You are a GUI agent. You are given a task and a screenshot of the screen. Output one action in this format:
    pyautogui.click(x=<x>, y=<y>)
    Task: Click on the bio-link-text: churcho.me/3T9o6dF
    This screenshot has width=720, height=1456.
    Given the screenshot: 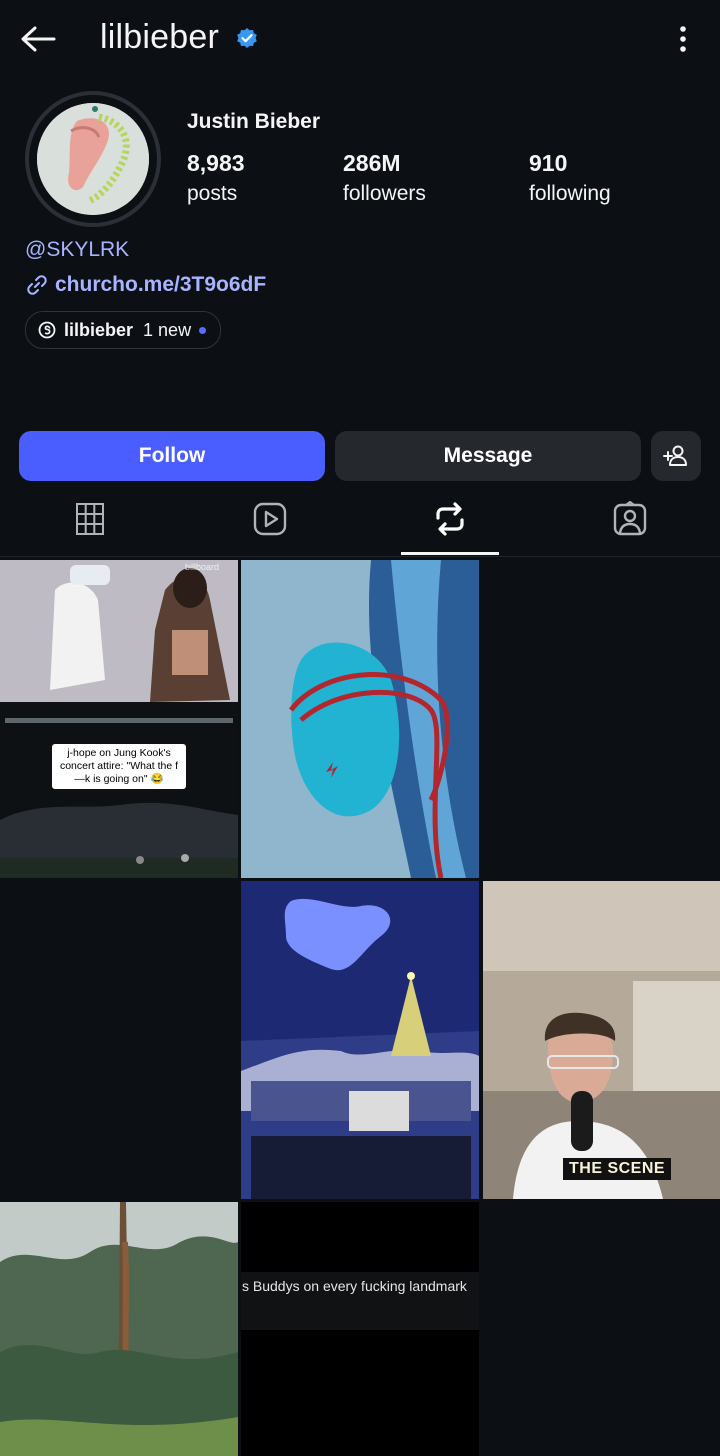 What is the action you would take?
    pyautogui.click(x=161, y=284)
    